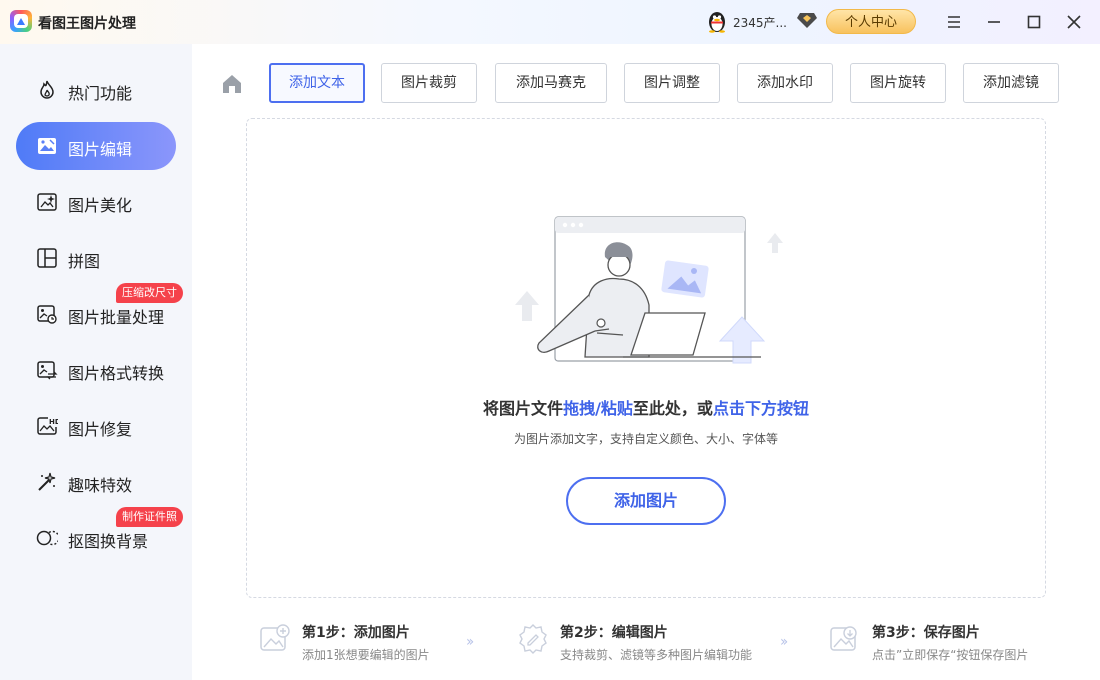 Image resolution: width=1100 pixels, height=680 pixels. I want to click on drop-title-highlight-drag: 拖拽/粘贴, so click(598, 408).